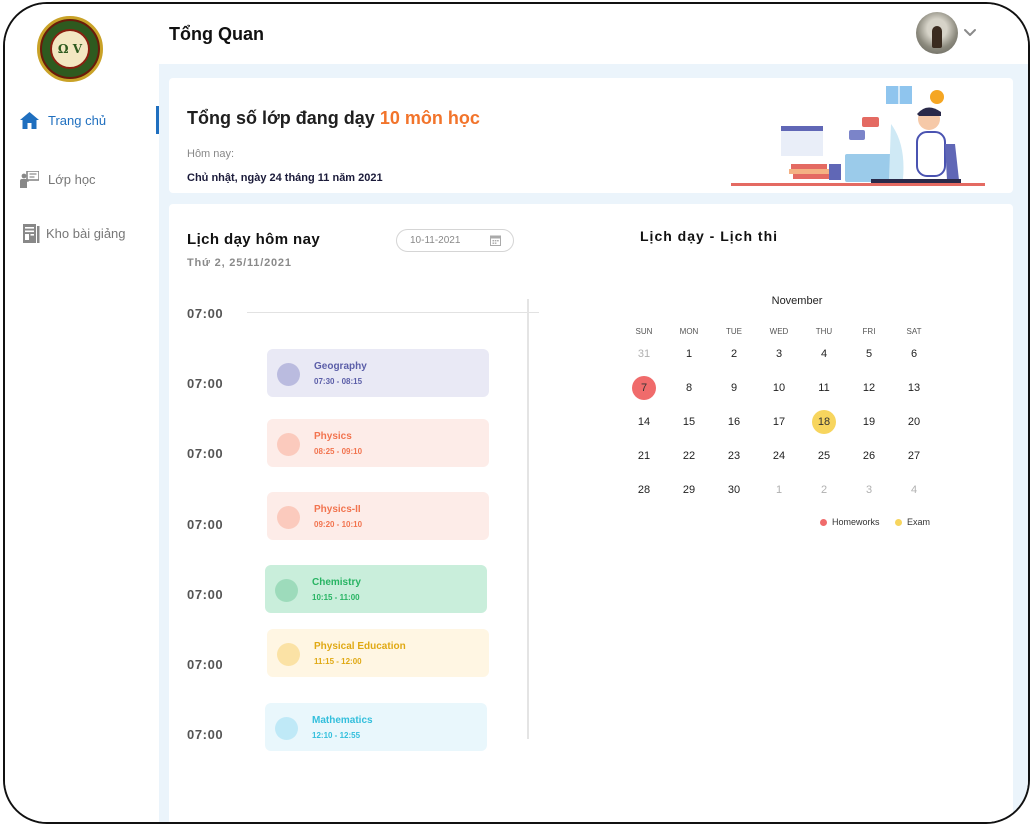  Describe the element at coordinates (824, 422) in the screenshot. I see `calendar-day: 18` at that location.